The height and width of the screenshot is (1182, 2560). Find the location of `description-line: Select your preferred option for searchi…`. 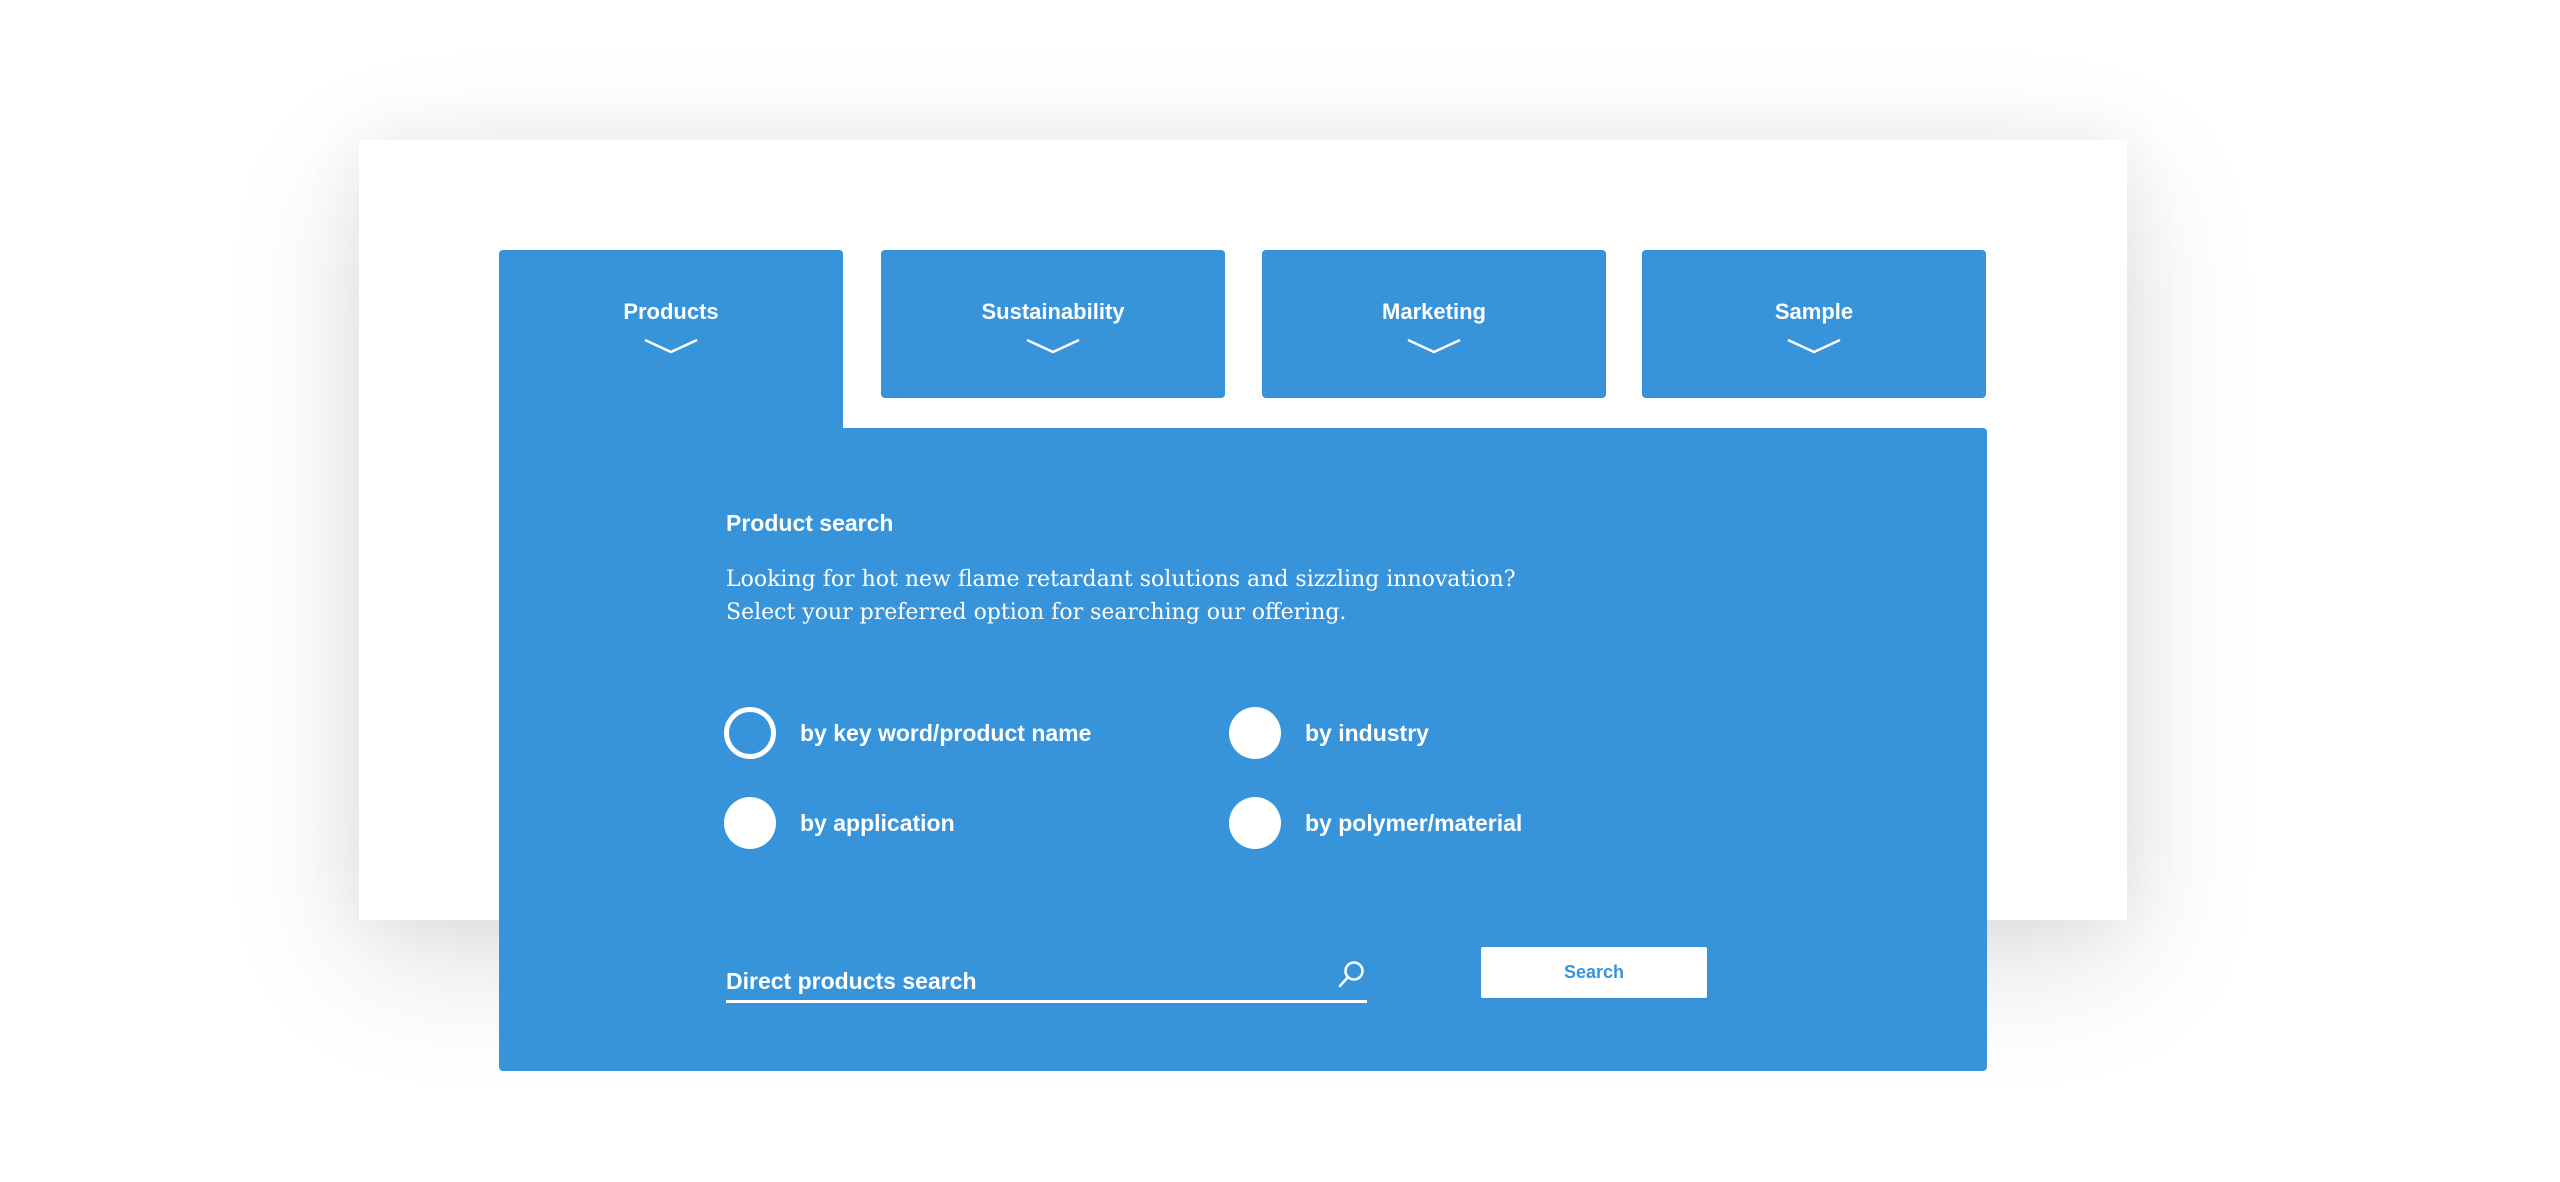

description-line: Select your preferred option for searchi… is located at coordinates (1036, 612).